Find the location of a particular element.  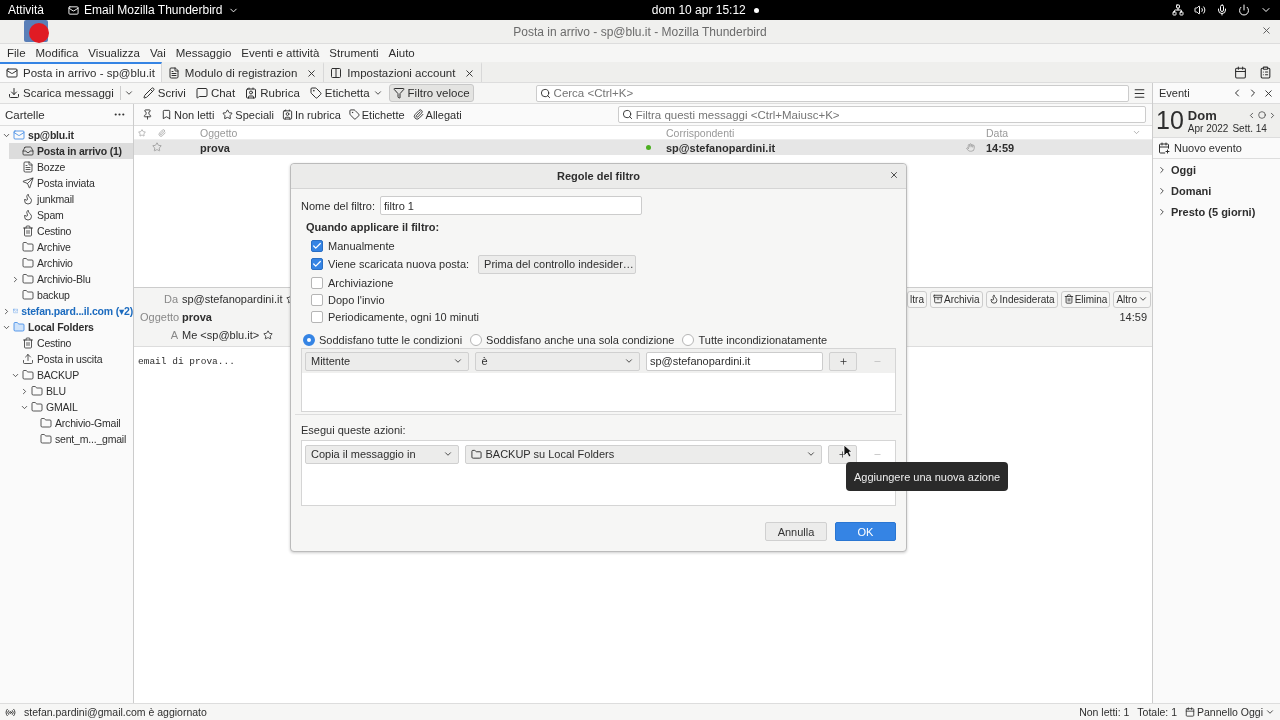

app-menu: Email Mozilla Thunderbird is located at coordinates (153, 10).